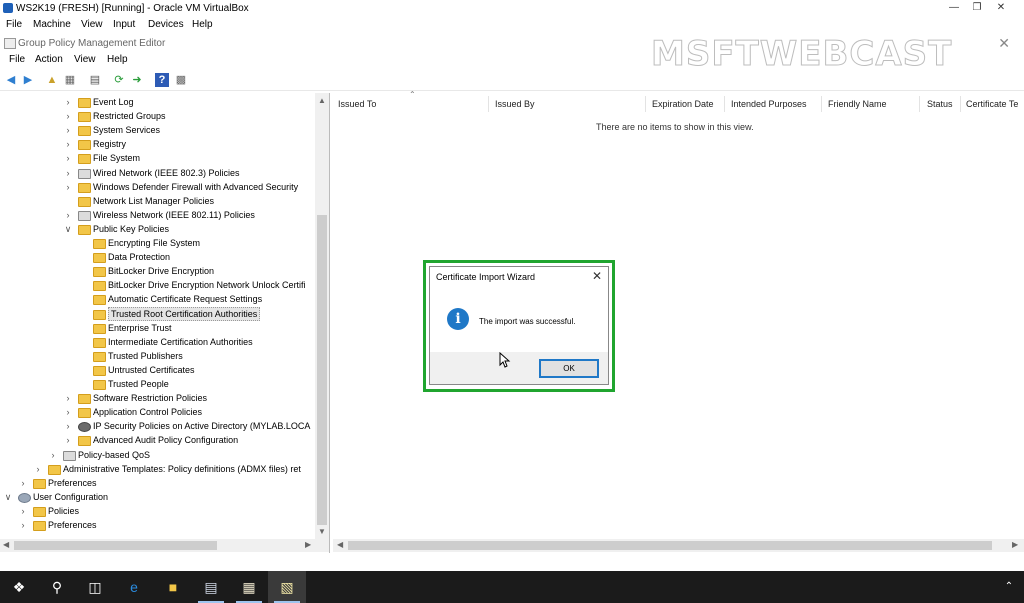 This screenshot has height=603, width=1024. What do you see at coordinates (157, 299) in the screenshot?
I see `tree-item: Automatic Certificate Request Settings` at bounding box center [157, 299].